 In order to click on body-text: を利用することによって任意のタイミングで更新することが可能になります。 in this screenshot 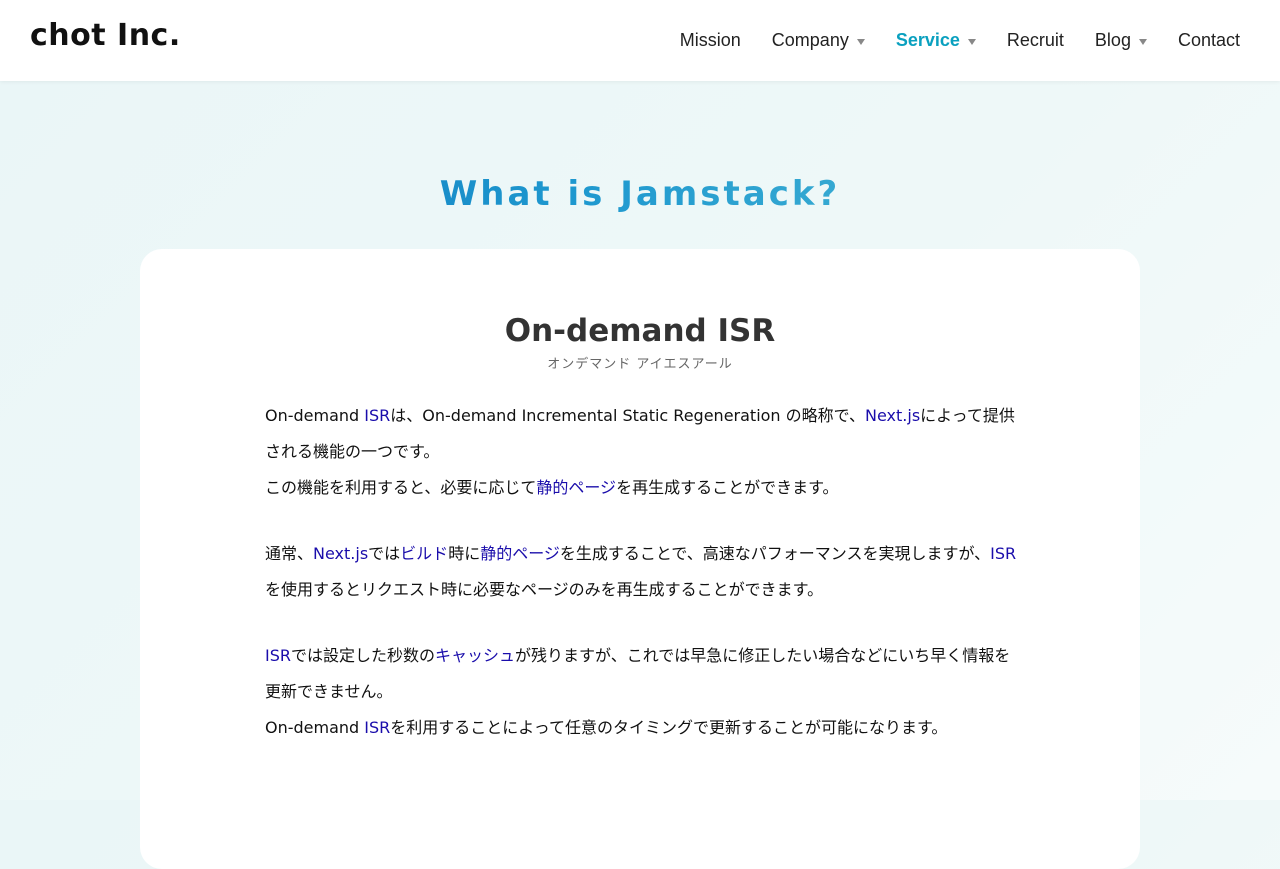, I will do `click(669, 727)`.